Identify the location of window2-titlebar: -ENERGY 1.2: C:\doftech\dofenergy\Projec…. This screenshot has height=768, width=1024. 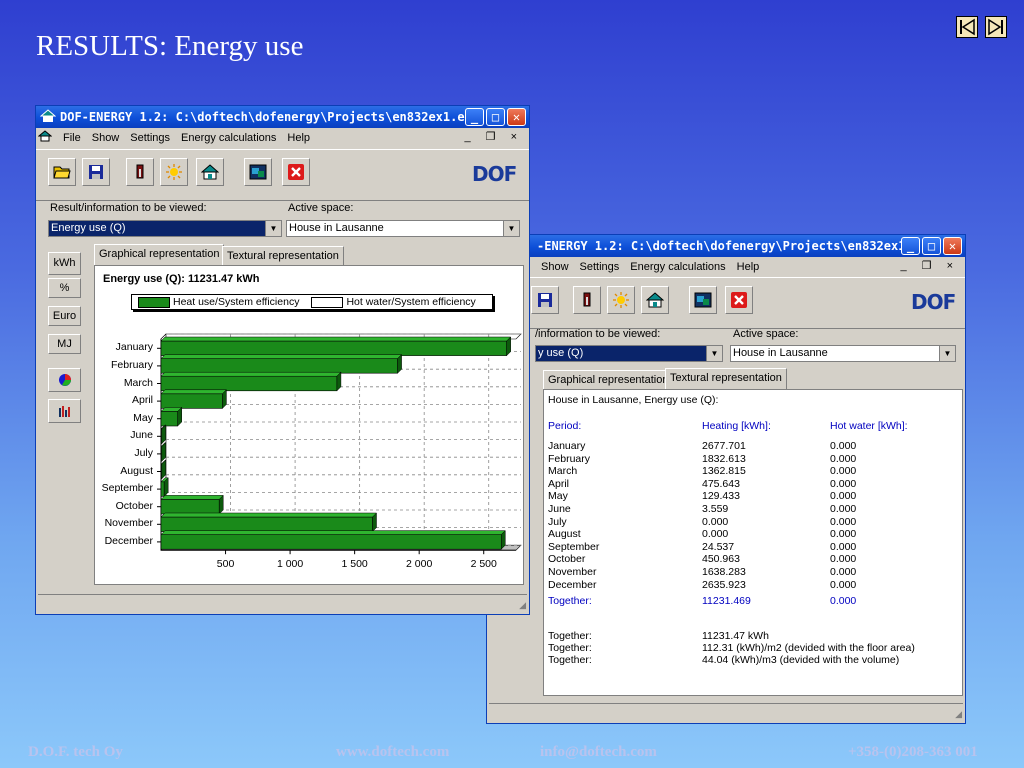
(726, 246).